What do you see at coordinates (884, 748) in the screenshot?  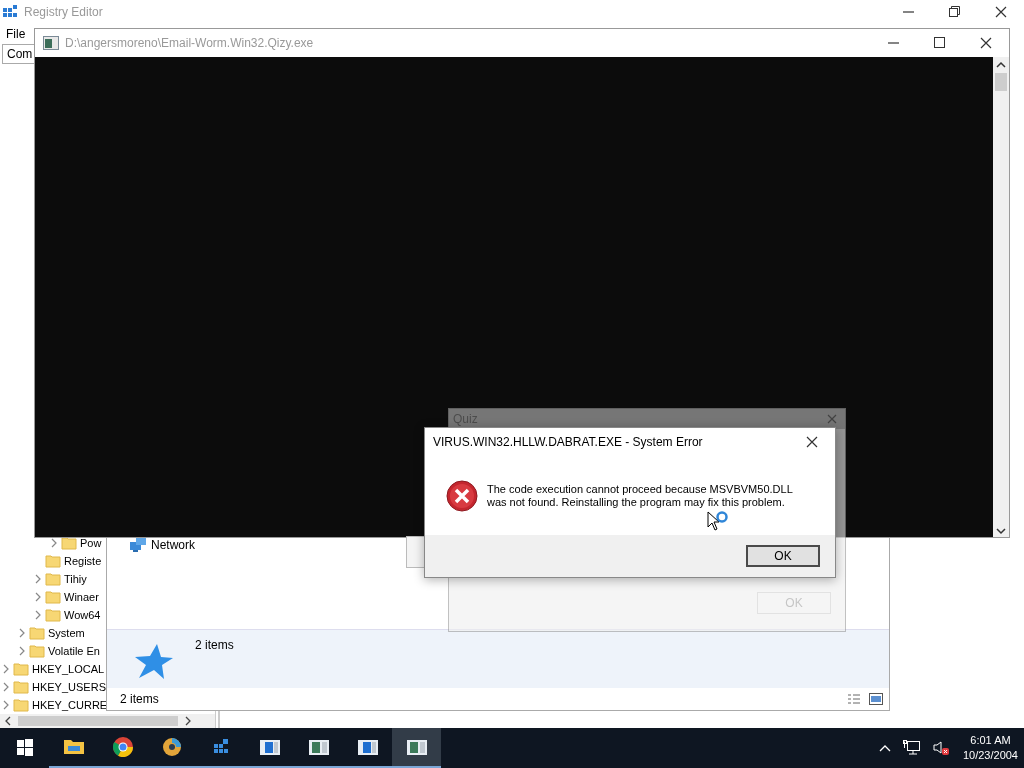 I see `chevron-up-icon` at bounding box center [884, 748].